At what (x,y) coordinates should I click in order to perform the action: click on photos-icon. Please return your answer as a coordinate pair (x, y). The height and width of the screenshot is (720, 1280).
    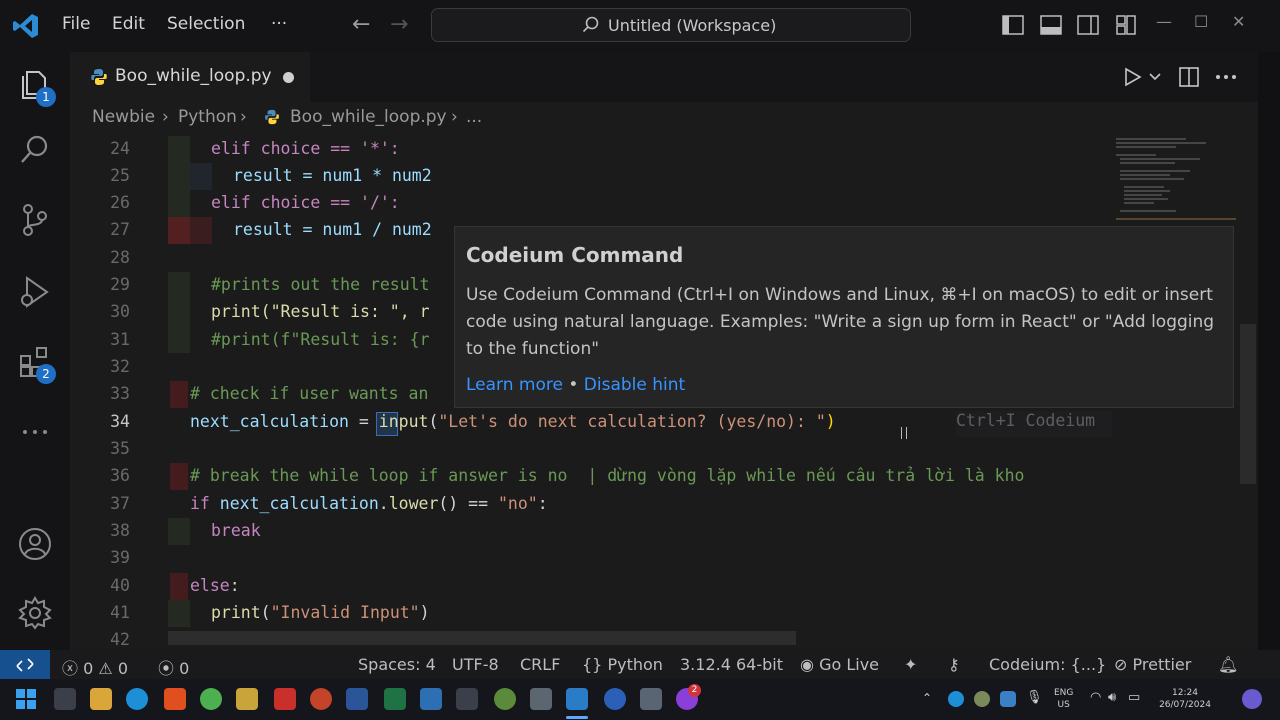
    Looking at the image, I should click on (541, 699).